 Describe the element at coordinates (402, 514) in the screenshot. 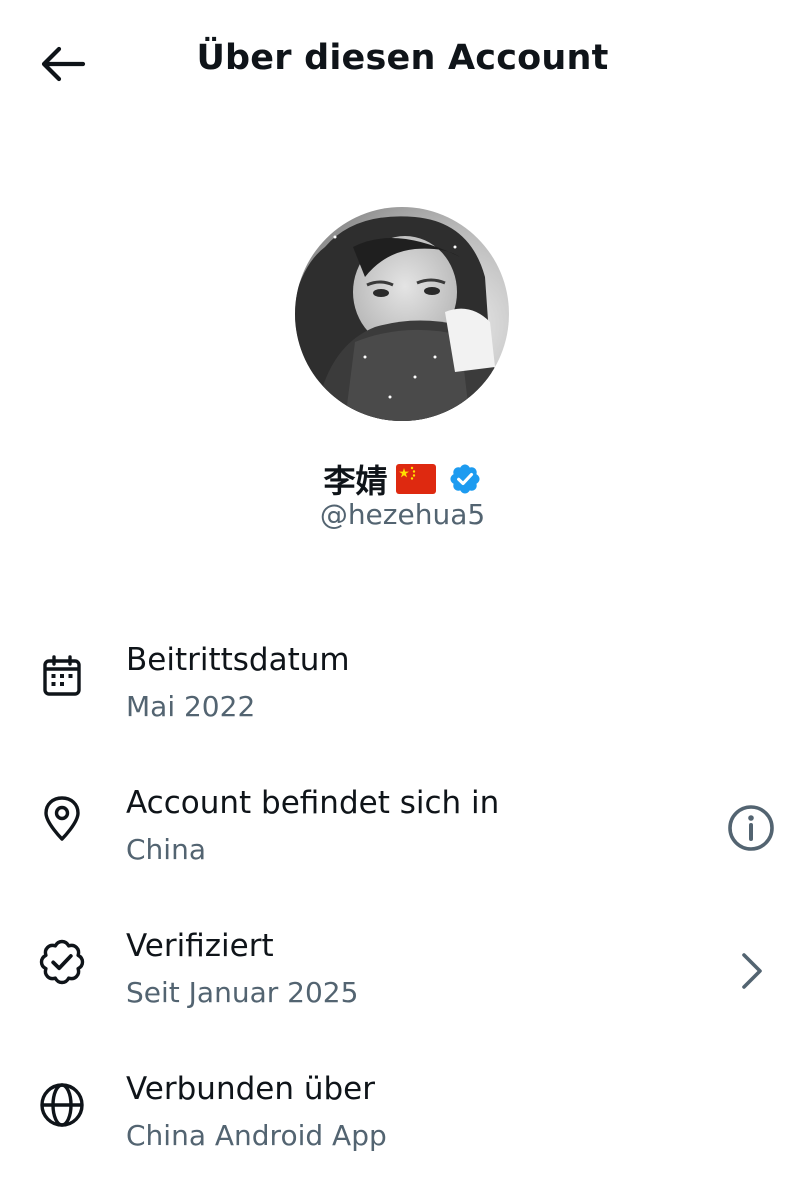

I see `profile-handle: @hezehua5` at that location.